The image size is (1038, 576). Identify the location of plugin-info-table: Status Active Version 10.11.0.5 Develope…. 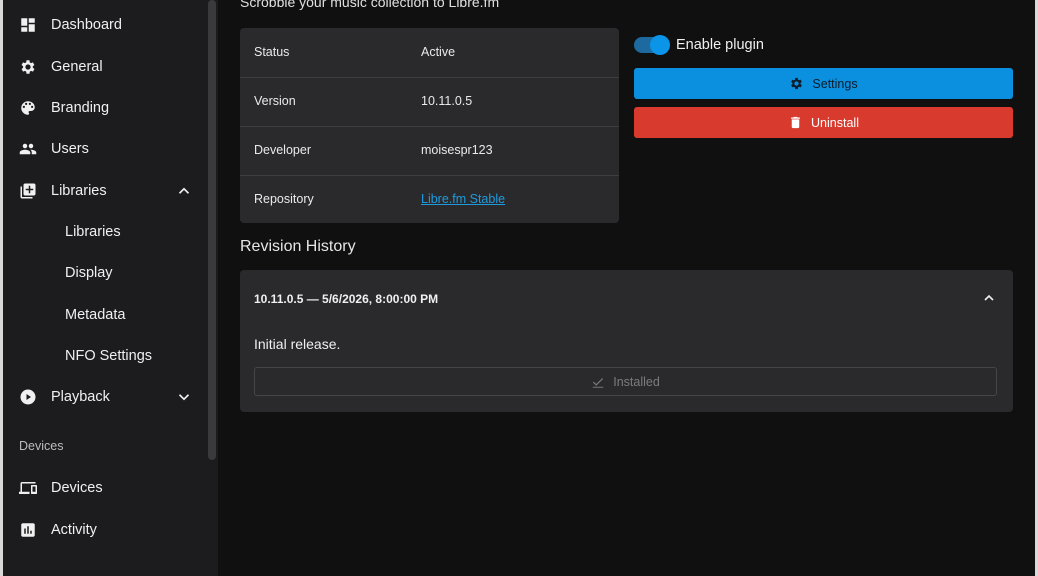
(429, 125).